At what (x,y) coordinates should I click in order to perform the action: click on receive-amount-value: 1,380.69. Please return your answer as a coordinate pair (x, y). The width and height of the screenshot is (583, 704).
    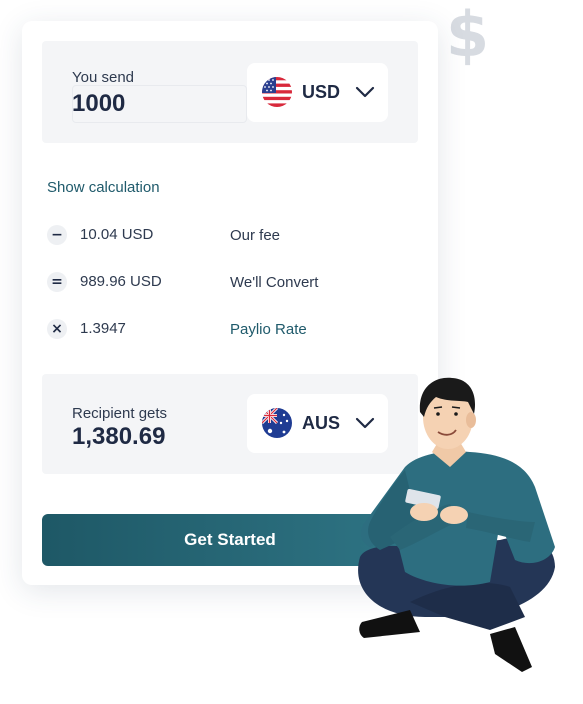
    Looking at the image, I should click on (119, 436).